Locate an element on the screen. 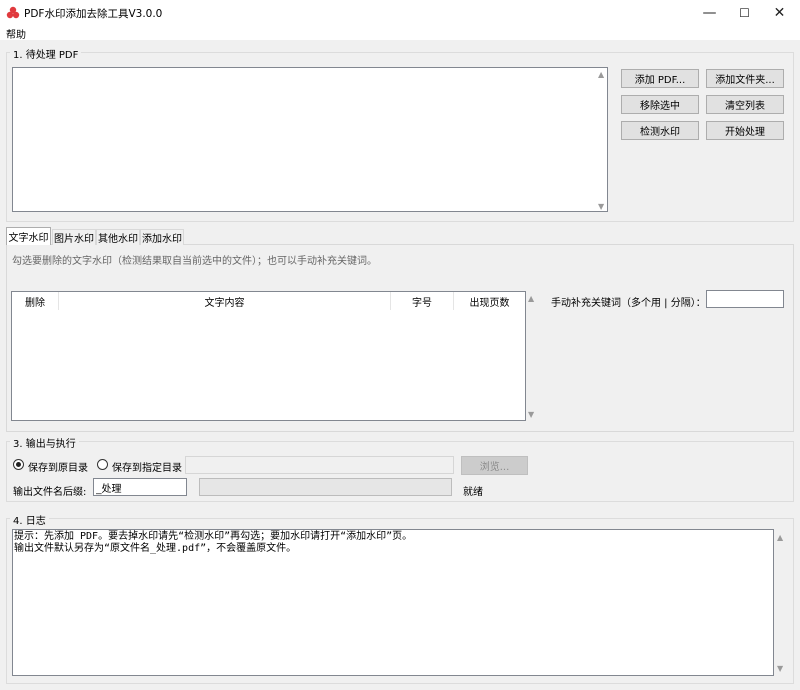 Image resolution: width=800 pixels, height=690 pixels. start-process-button: 开始处理 is located at coordinates (745, 130).